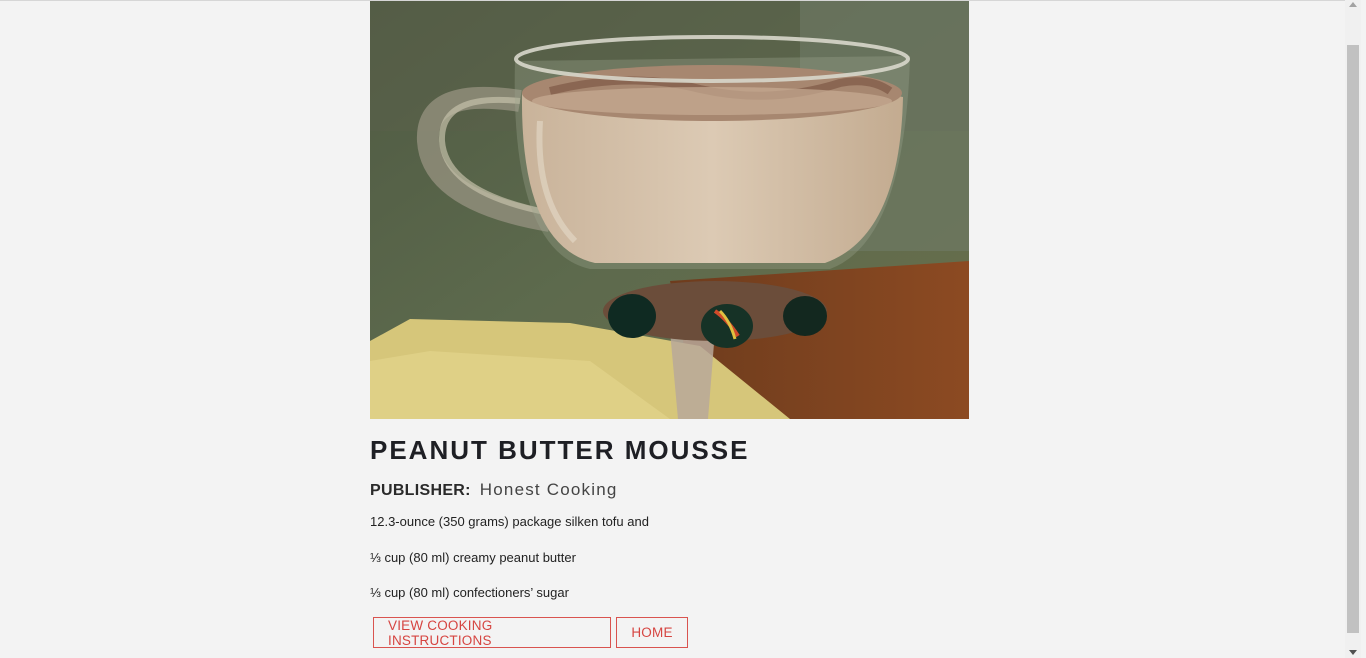  What do you see at coordinates (1363, 329) in the screenshot?
I see `window-edge` at bounding box center [1363, 329].